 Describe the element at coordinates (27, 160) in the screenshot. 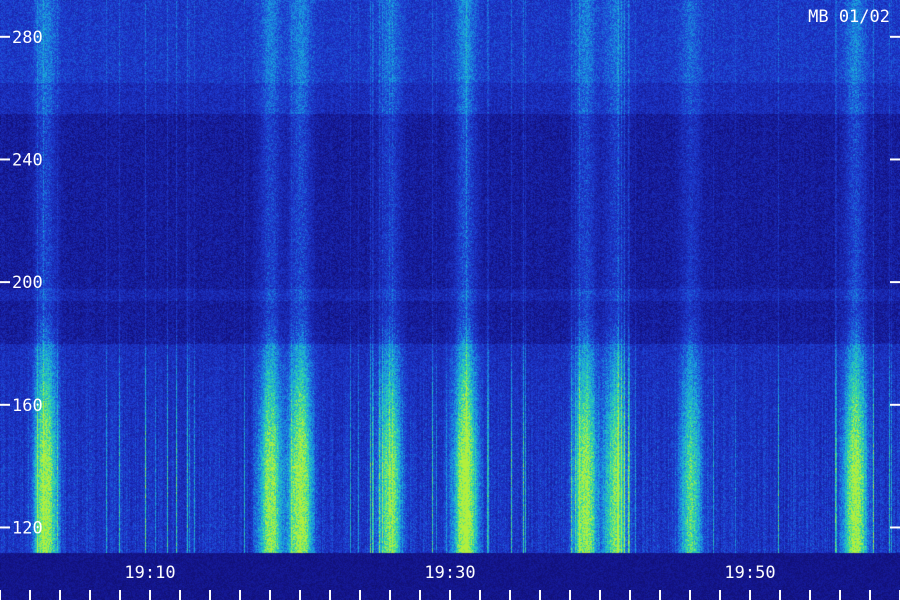

I see `y-tick-label: 240` at that location.